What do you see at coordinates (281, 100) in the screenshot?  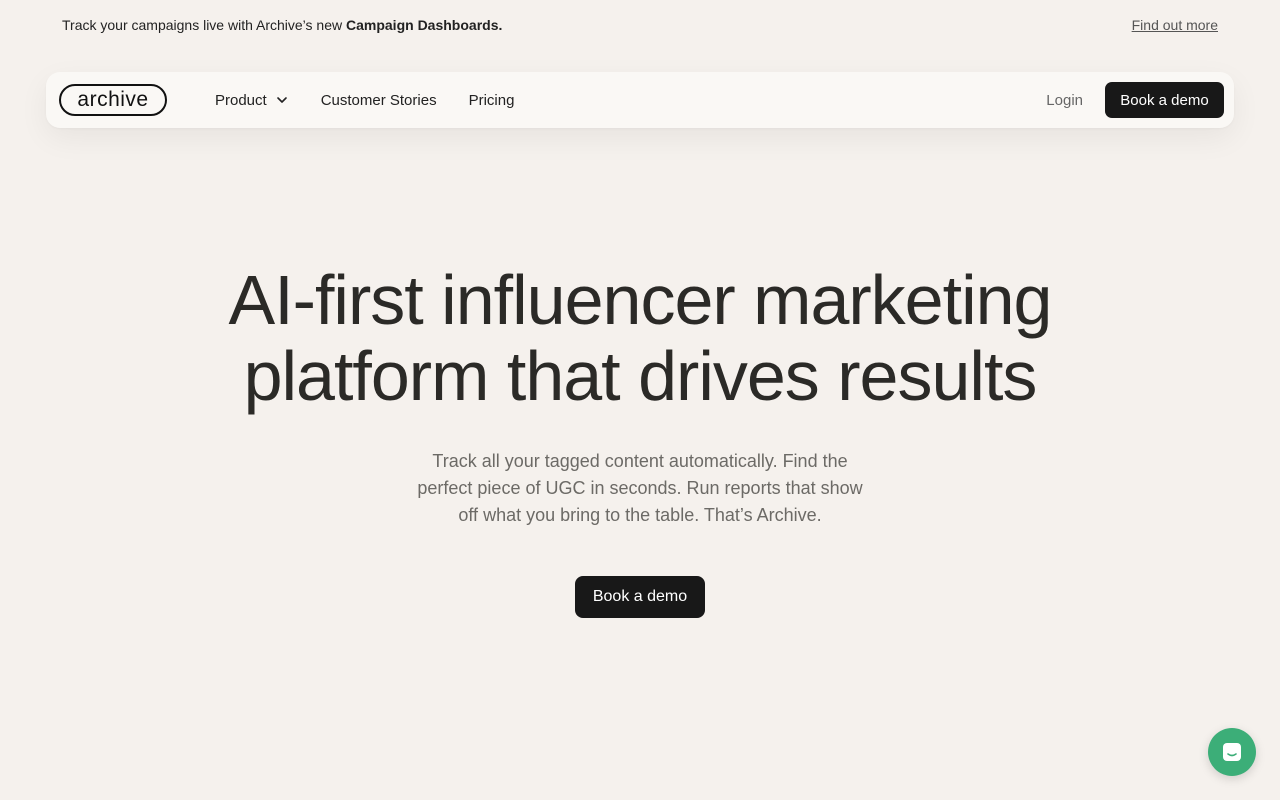 I see `chevron-down-icon` at bounding box center [281, 100].